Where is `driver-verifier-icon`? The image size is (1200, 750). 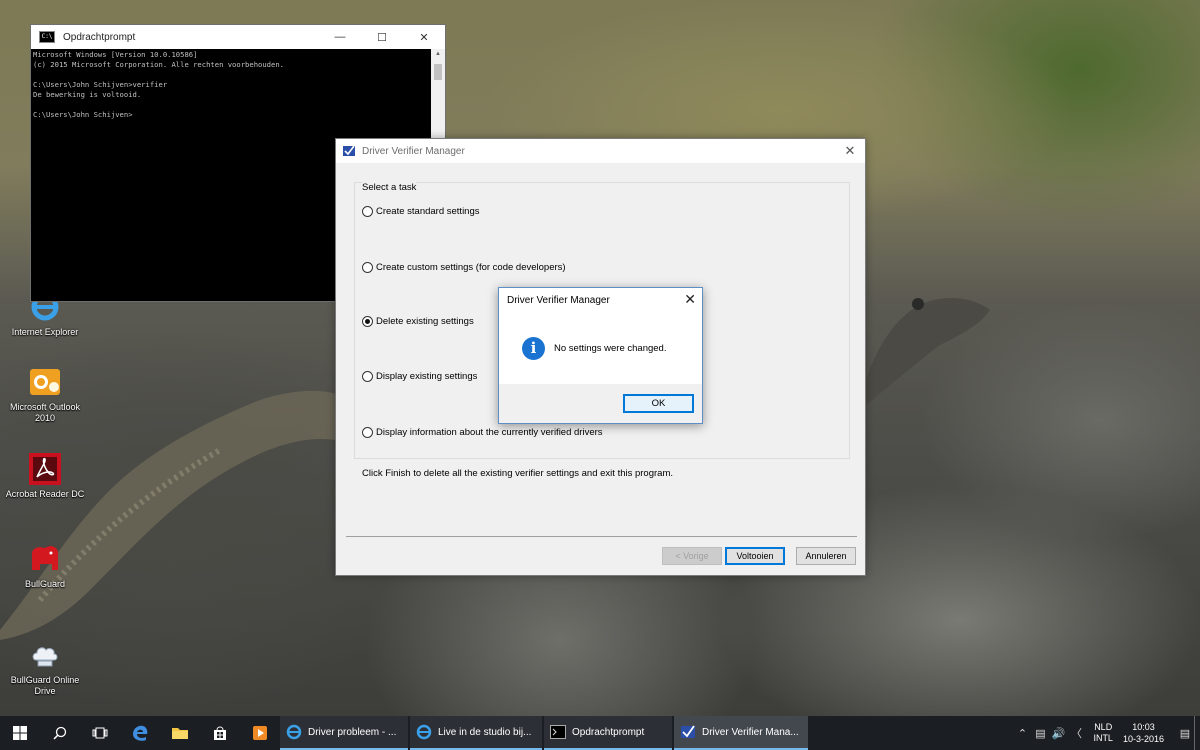
driver-verifier-icon is located at coordinates (688, 732).